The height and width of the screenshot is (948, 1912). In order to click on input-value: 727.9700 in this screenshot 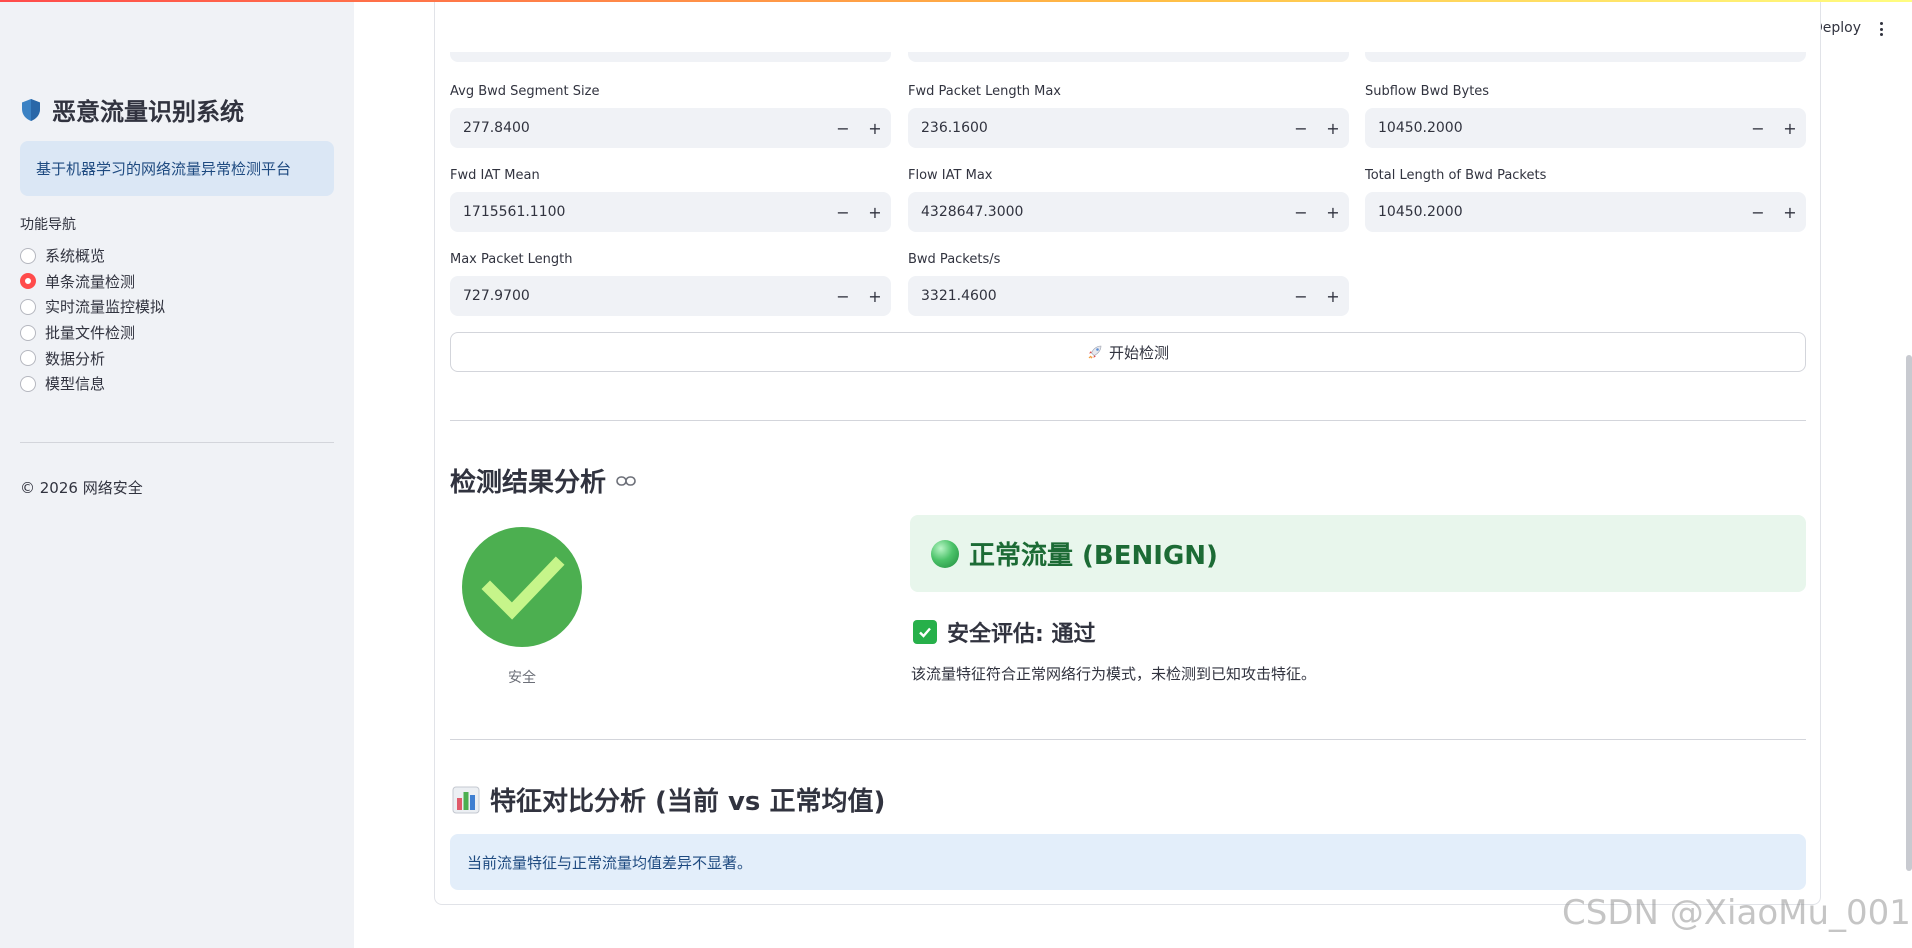, I will do `click(638, 296)`.